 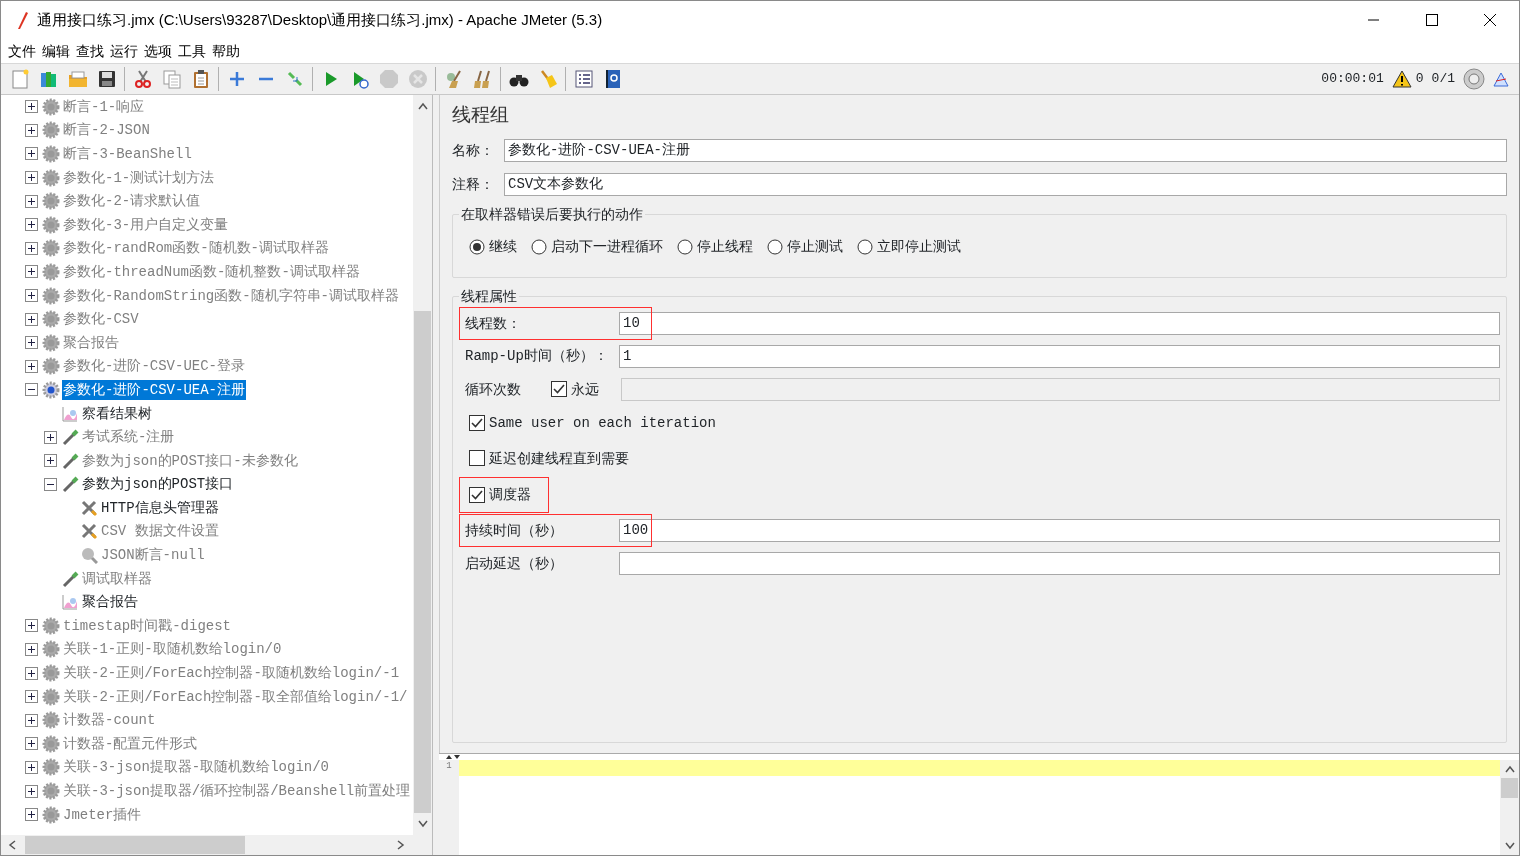 What do you see at coordinates (139, 177) in the screenshot?
I see `tree-item: 参数化-1-测试计划方法` at bounding box center [139, 177].